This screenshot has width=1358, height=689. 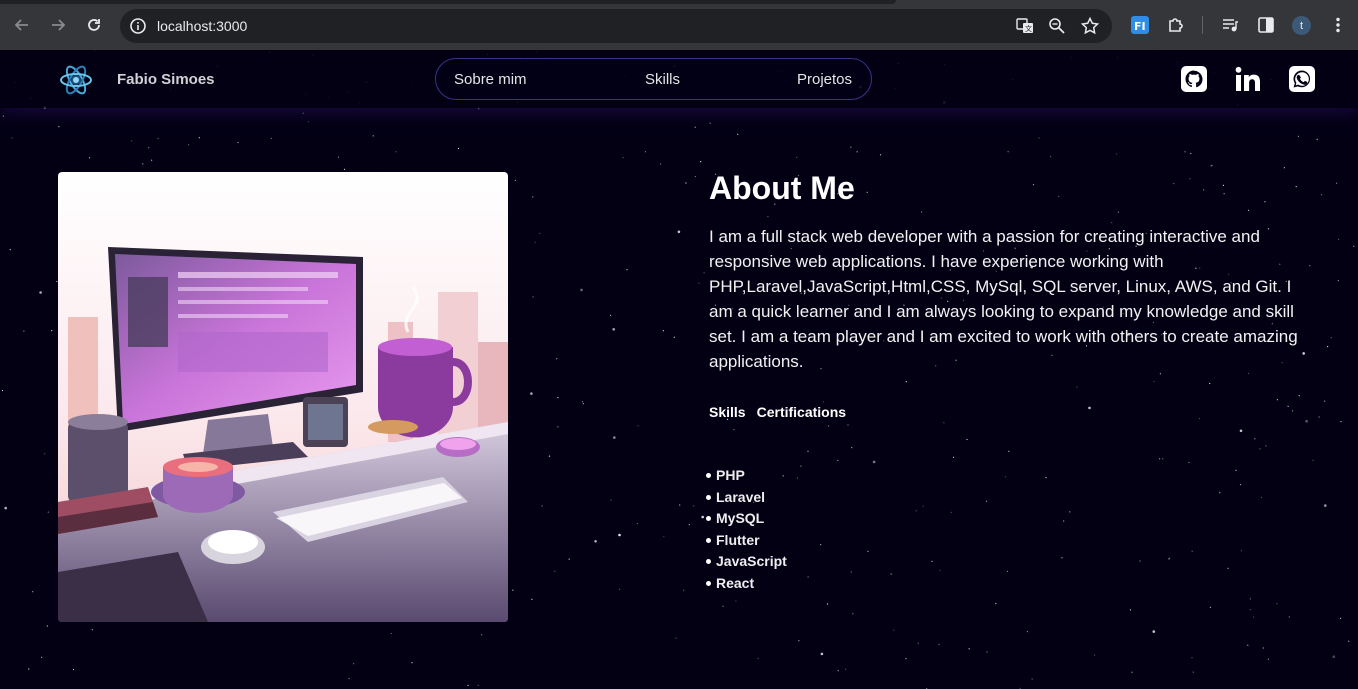 What do you see at coordinates (746, 476) in the screenshot?
I see `list-item: PHP` at bounding box center [746, 476].